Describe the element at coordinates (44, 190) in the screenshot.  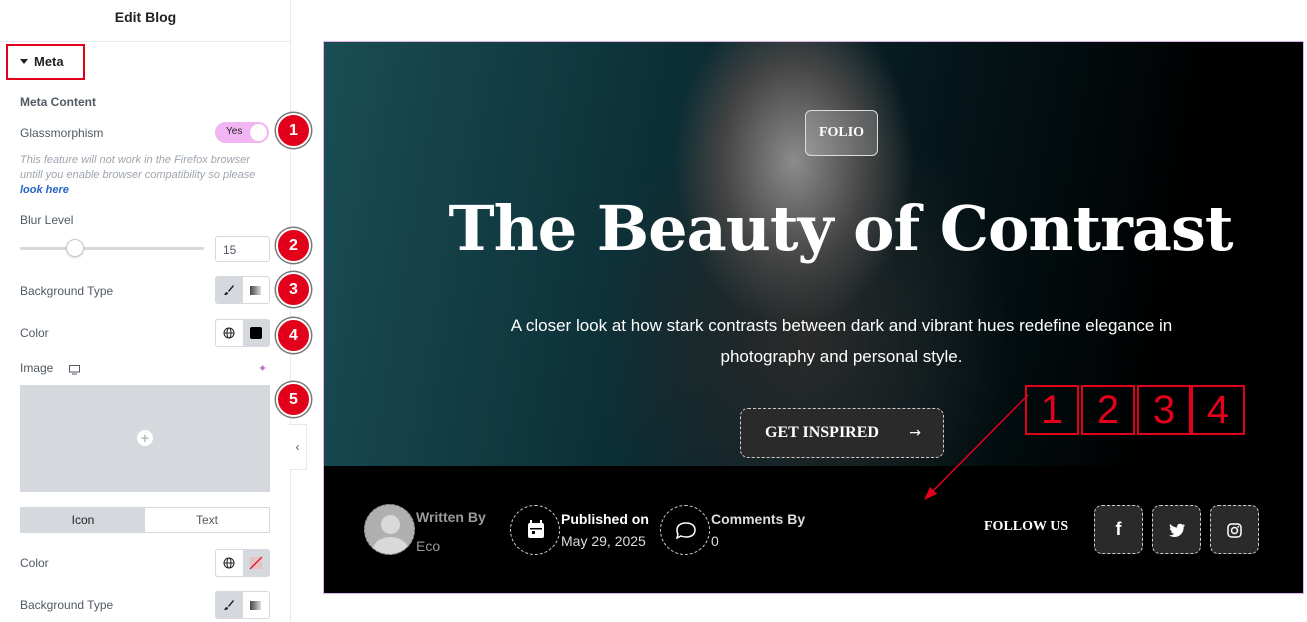
I see `look-here-link: look here` at that location.